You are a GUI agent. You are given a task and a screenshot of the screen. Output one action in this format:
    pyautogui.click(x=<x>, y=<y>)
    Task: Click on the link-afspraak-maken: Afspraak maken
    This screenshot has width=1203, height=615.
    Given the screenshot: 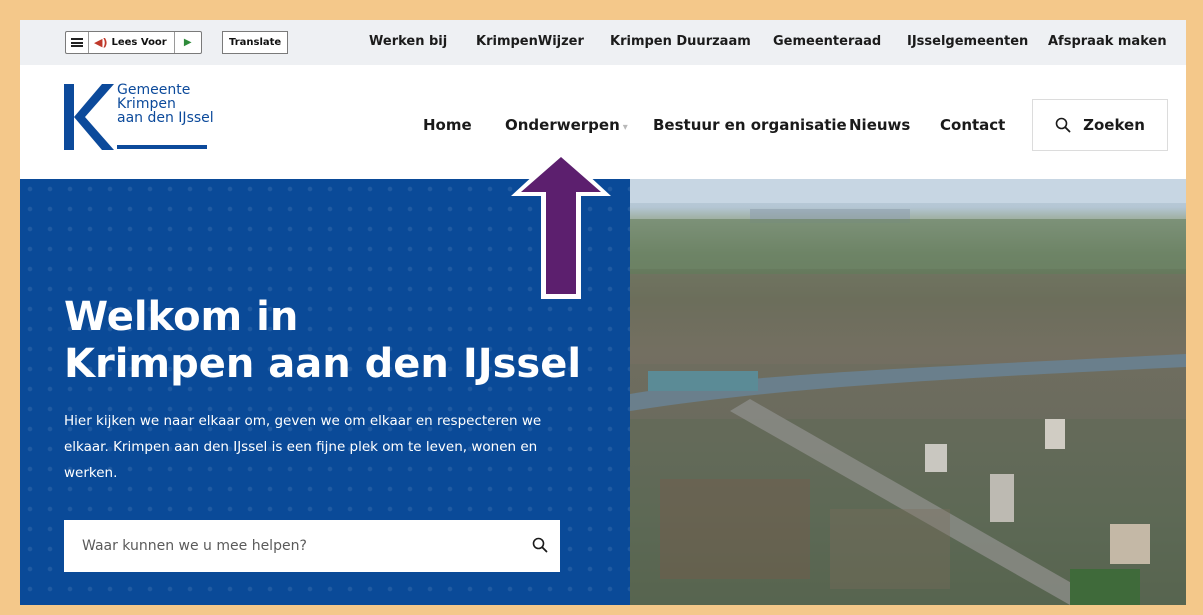 What is the action you would take?
    pyautogui.click(x=1107, y=41)
    